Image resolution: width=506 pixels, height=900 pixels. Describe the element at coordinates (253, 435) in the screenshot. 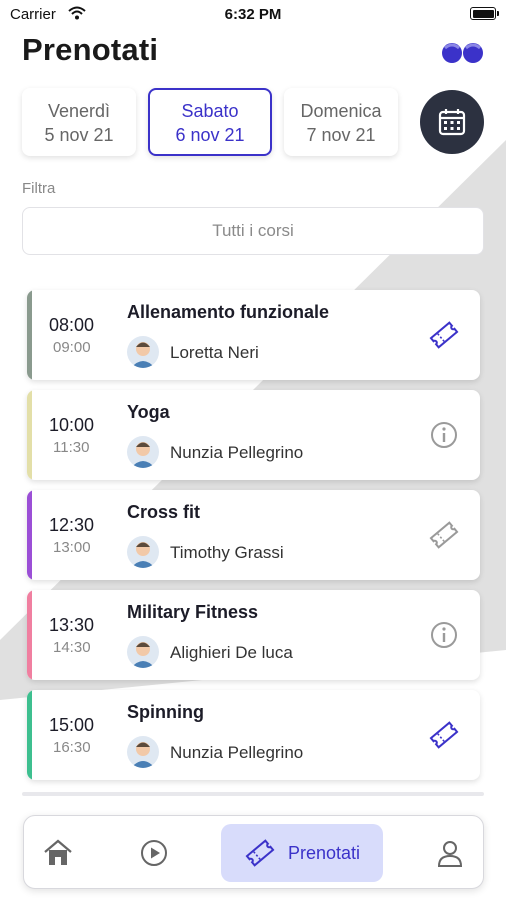

I see `class-card: 10:00 11:30 Yoga Nunzia Pellegrino` at that location.